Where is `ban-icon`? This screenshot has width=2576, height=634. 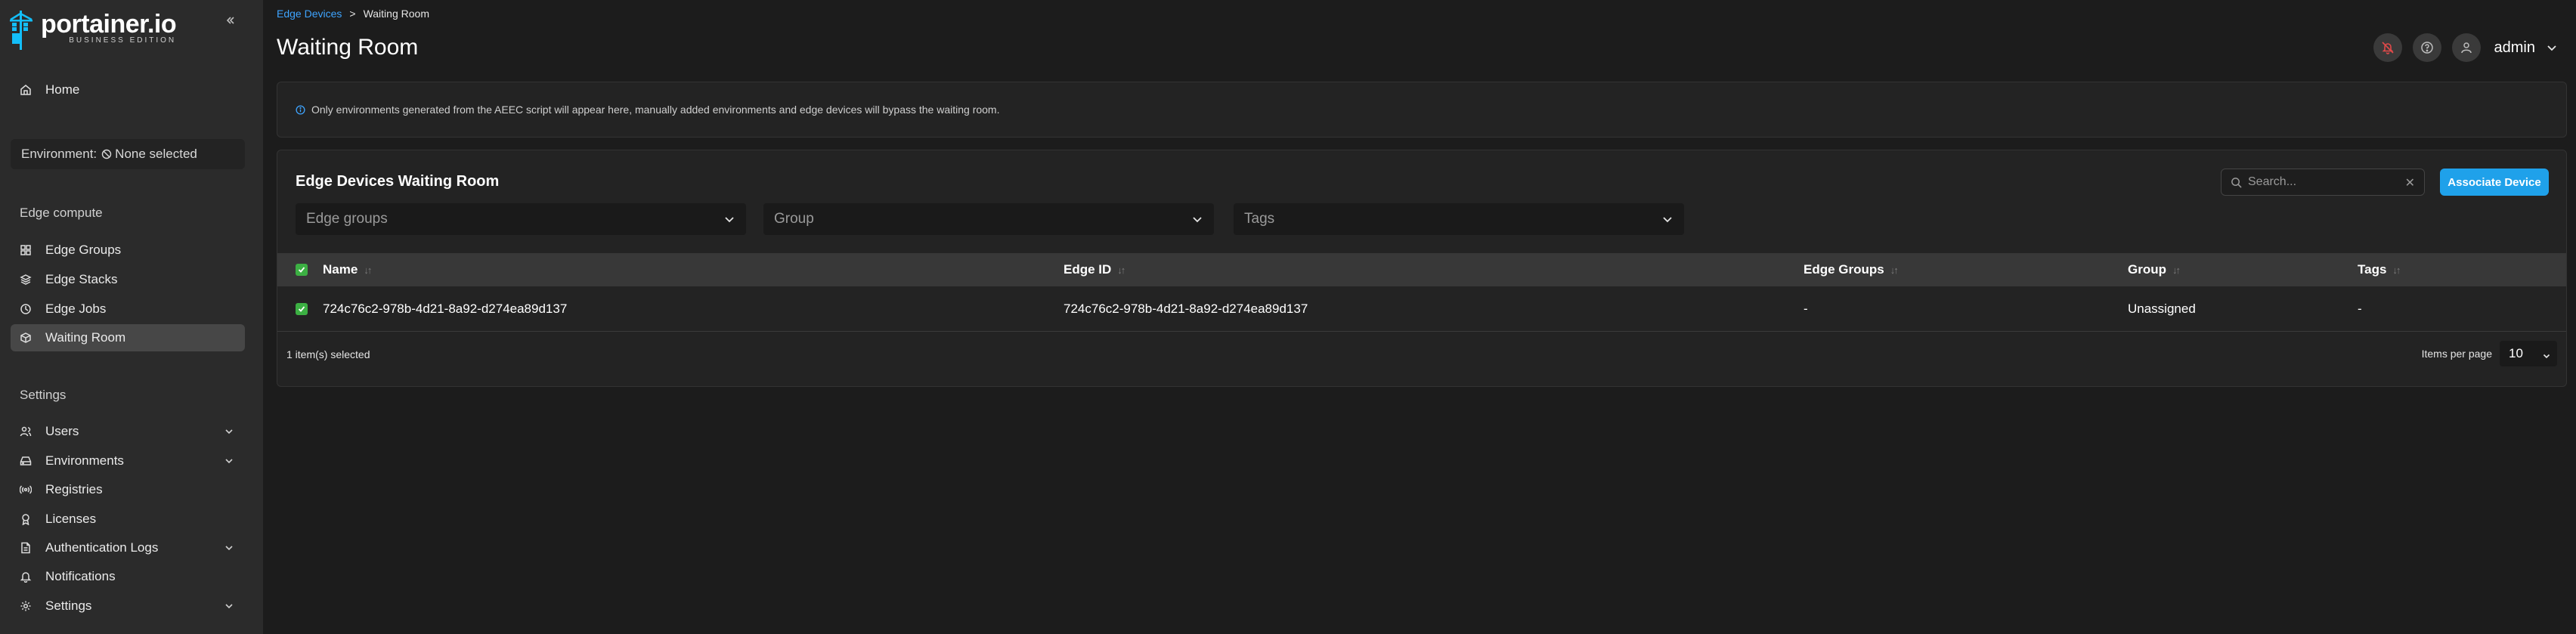 ban-icon is located at coordinates (106, 154).